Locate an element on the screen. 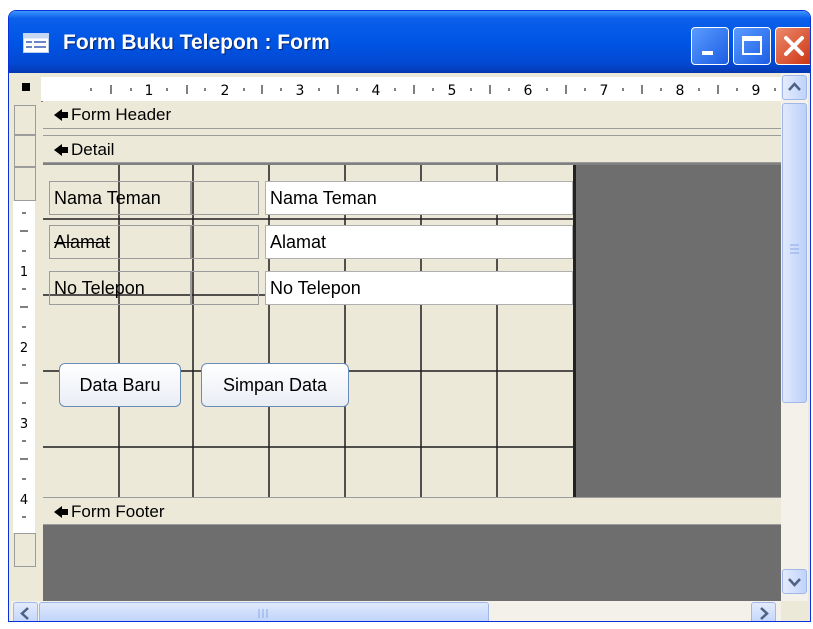  section-selector-footer is located at coordinates (25, 550).